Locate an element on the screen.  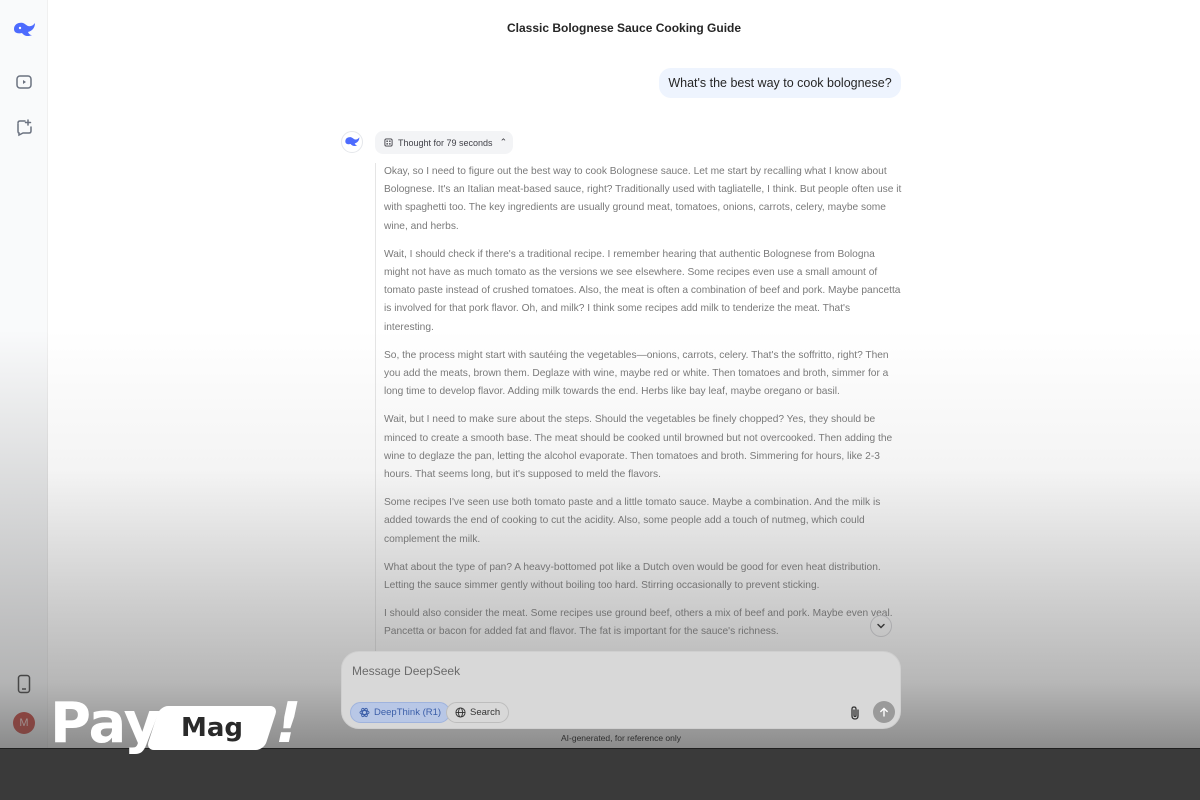
user-message-text: What's the best way to cook bolognese? is located at coordinates (780, 83).